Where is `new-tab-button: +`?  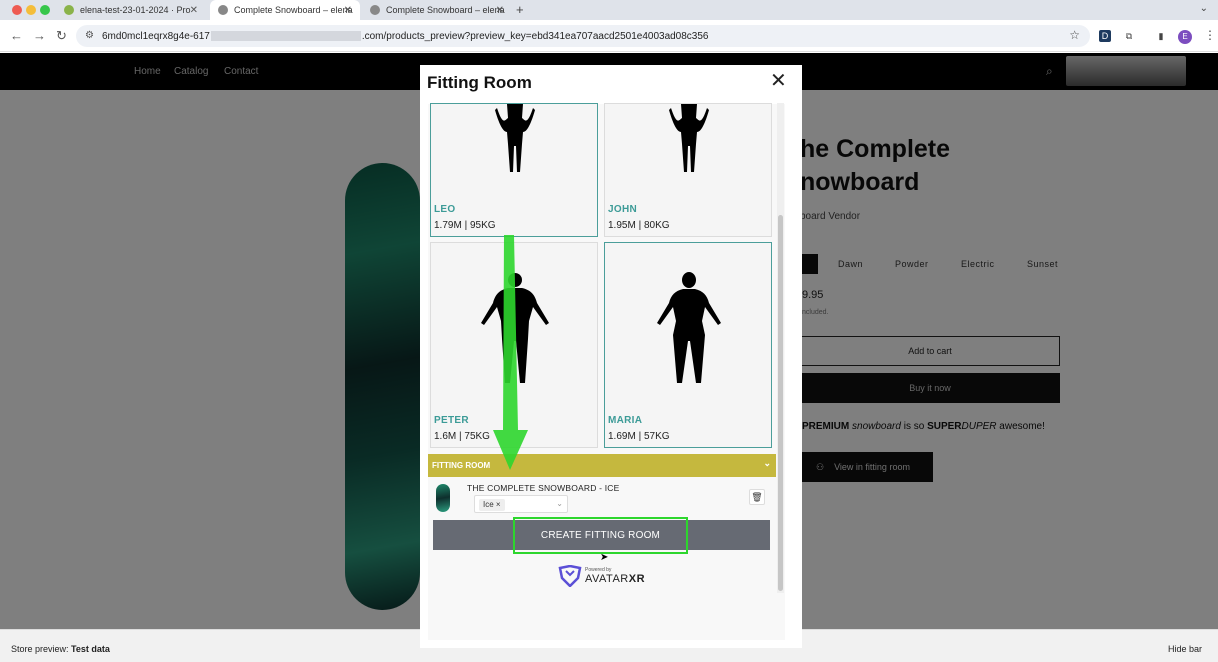 new-tab-button: + is located at coordinates (520, 9).